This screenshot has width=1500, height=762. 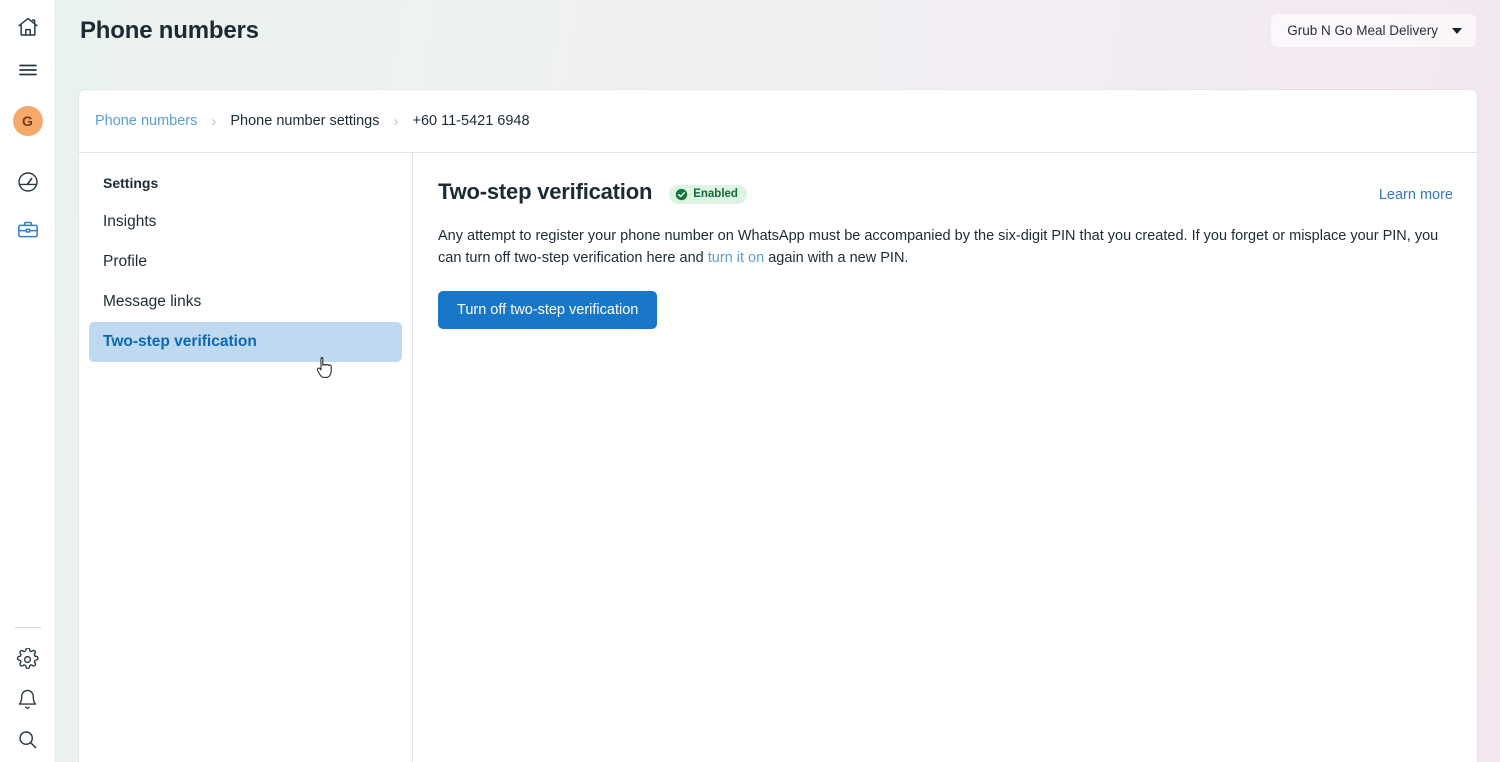 I want to click on turn-off-two-step-verification-button: Turn off two-step verification, so click(x=548, y=310).